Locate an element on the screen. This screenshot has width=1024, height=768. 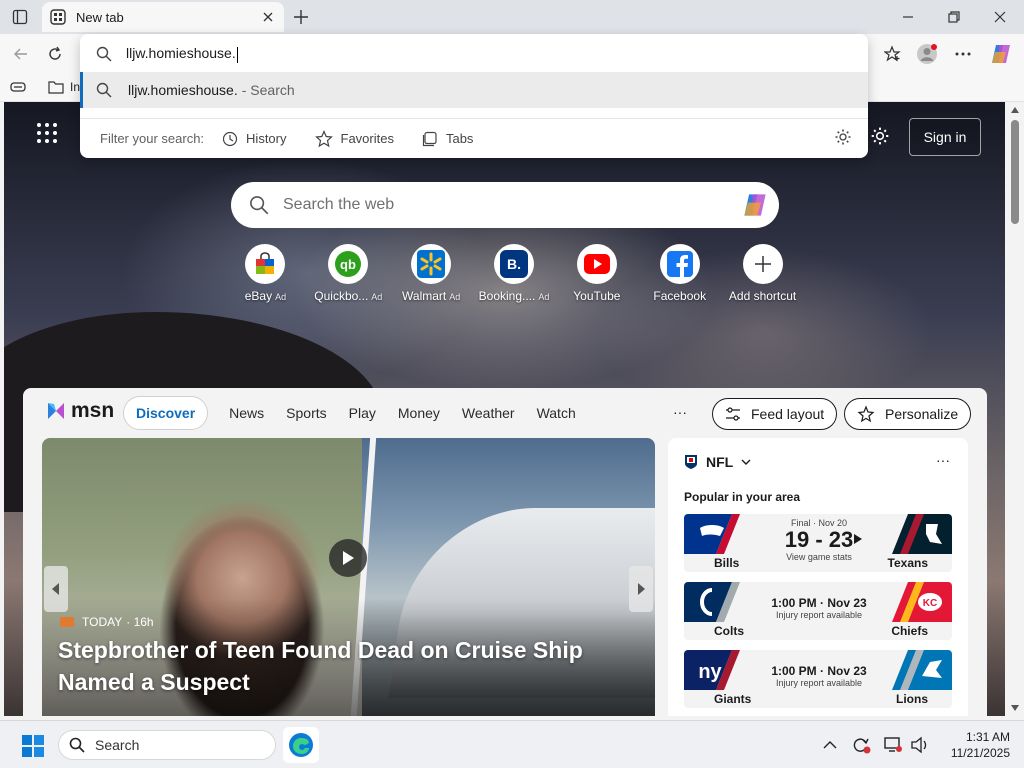
nfl-title: NFL is located at coordinates (717, 462).